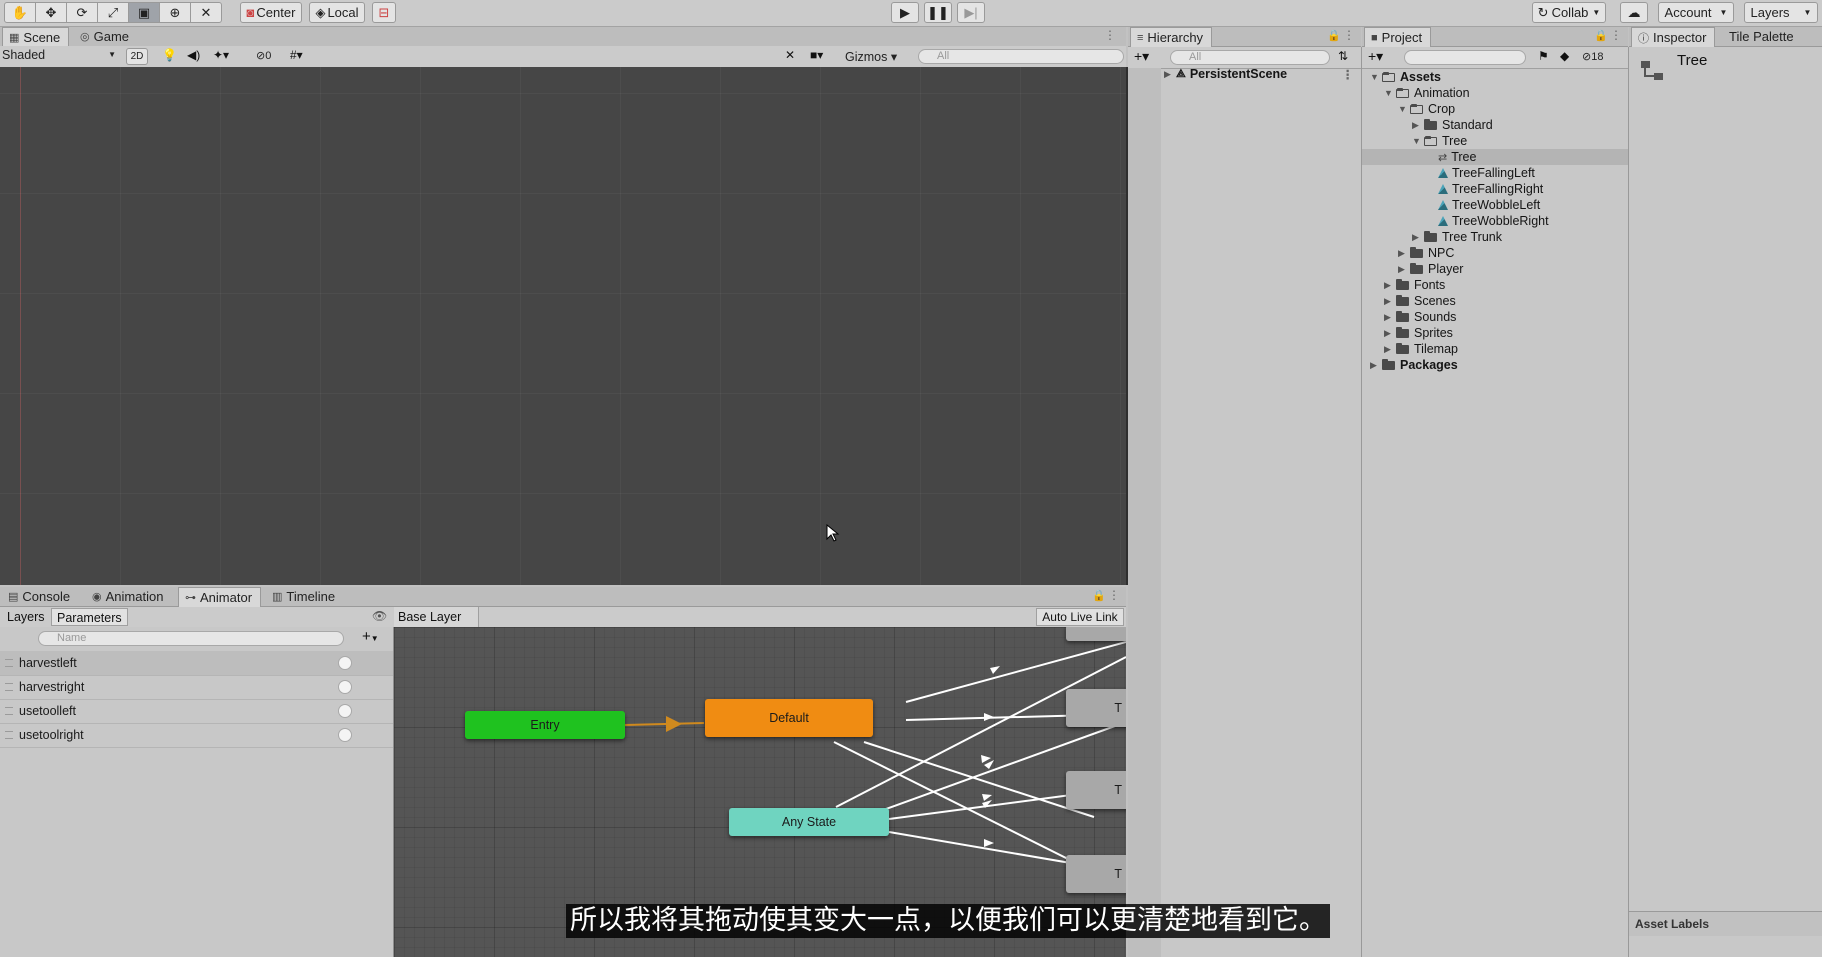  What do you see at coordinates (1495, 301) in the screenshot?
I see `project-item: ▶ Scenes` at bounding box center [1495, 301].